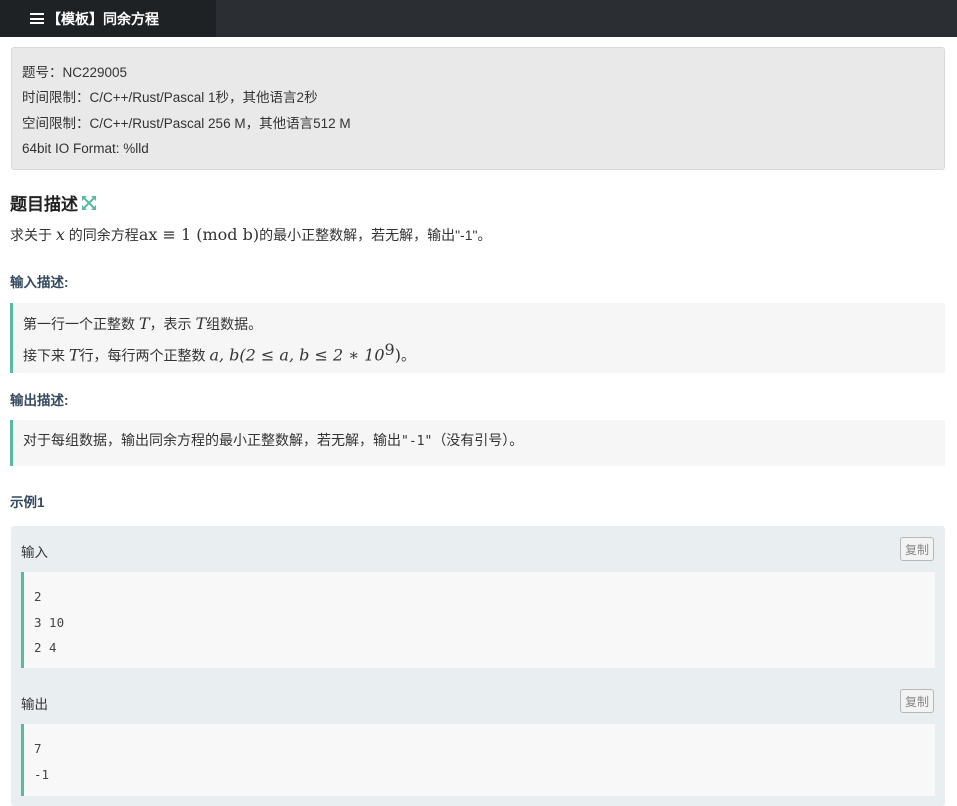 This screenshot has height=806, width=957. What do you see at coordinates (85, 148) in the screenshot?
I see `io-format: 64bit IO Format: %lld` at bounding box center [85, 148].